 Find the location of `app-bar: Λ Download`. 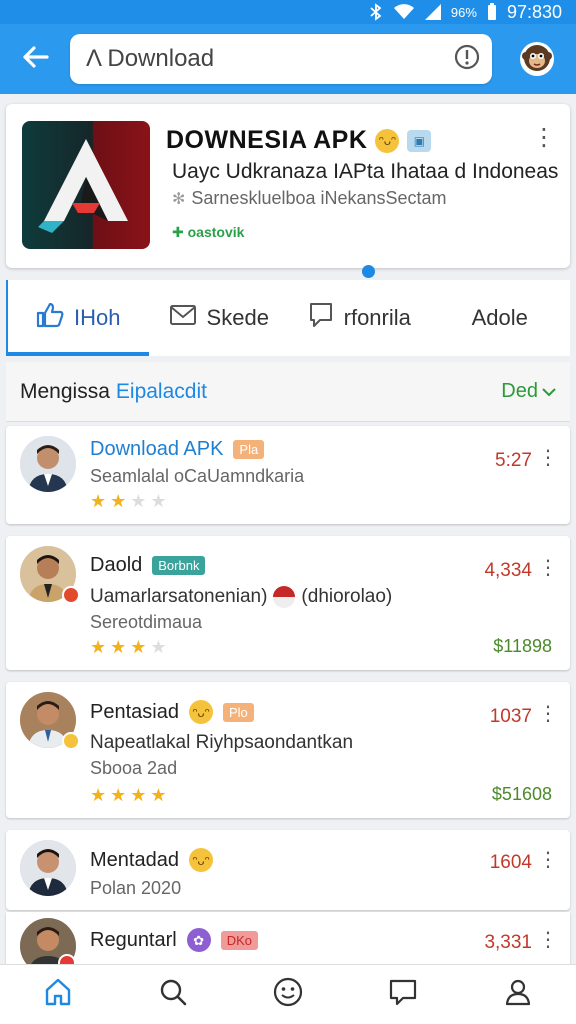

app-bar: Λ Download is located at coordinates (288, 59).